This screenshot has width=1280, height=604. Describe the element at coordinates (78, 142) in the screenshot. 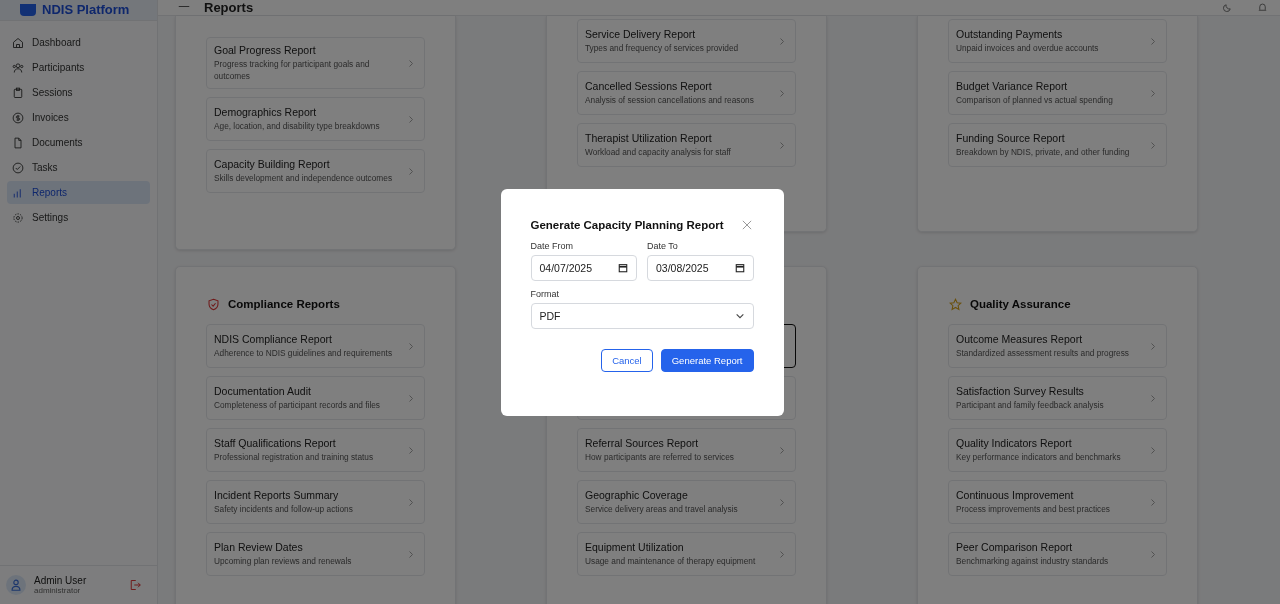

I see `sidebar-item: Documents` at that location.